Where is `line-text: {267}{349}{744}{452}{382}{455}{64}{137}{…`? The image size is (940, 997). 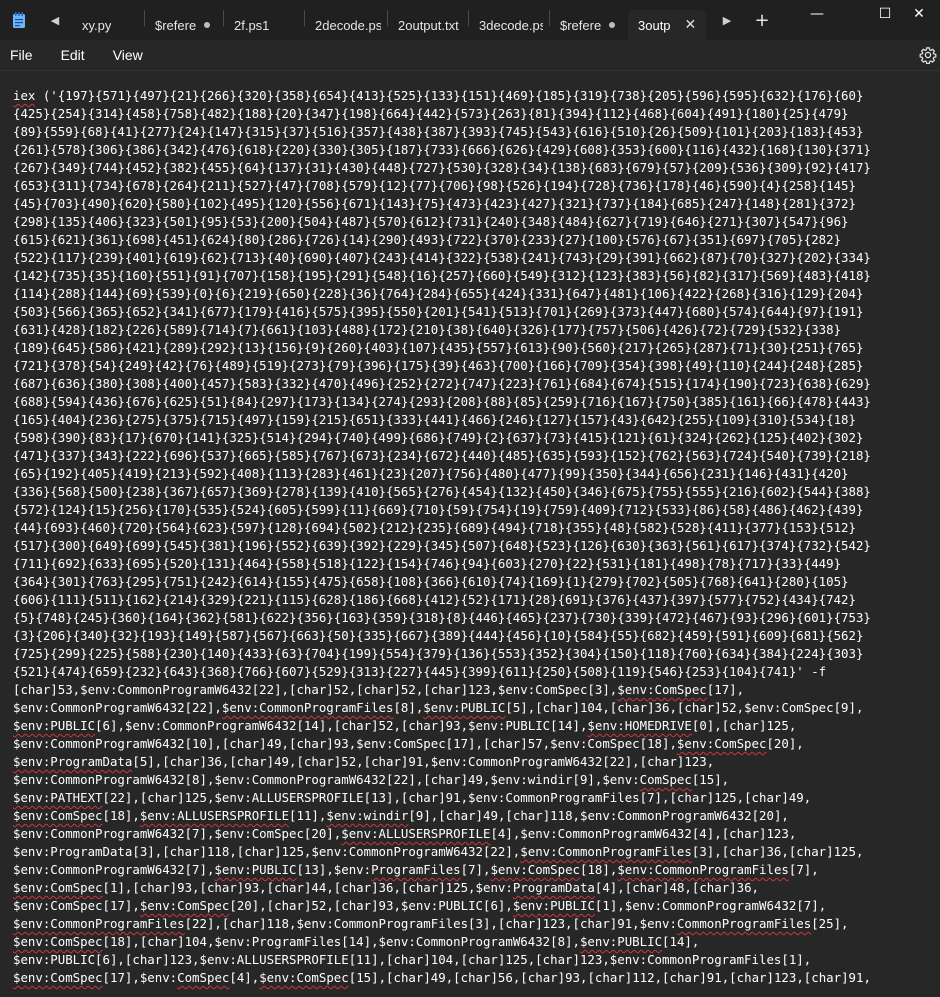 line-text: {267}{349}{744}{452}{382}{455}{64}{137}{… is located at coordinates (442, 167).